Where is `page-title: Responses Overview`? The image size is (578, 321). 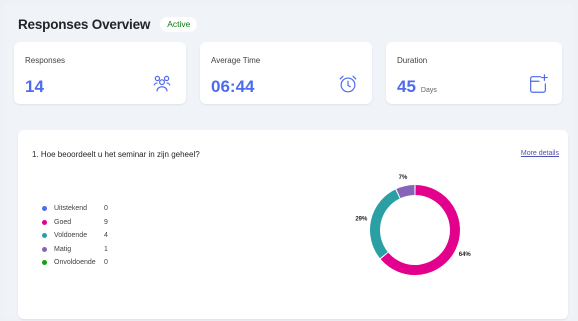
page-title: Responses Overview is located at coordinates (84, 24).